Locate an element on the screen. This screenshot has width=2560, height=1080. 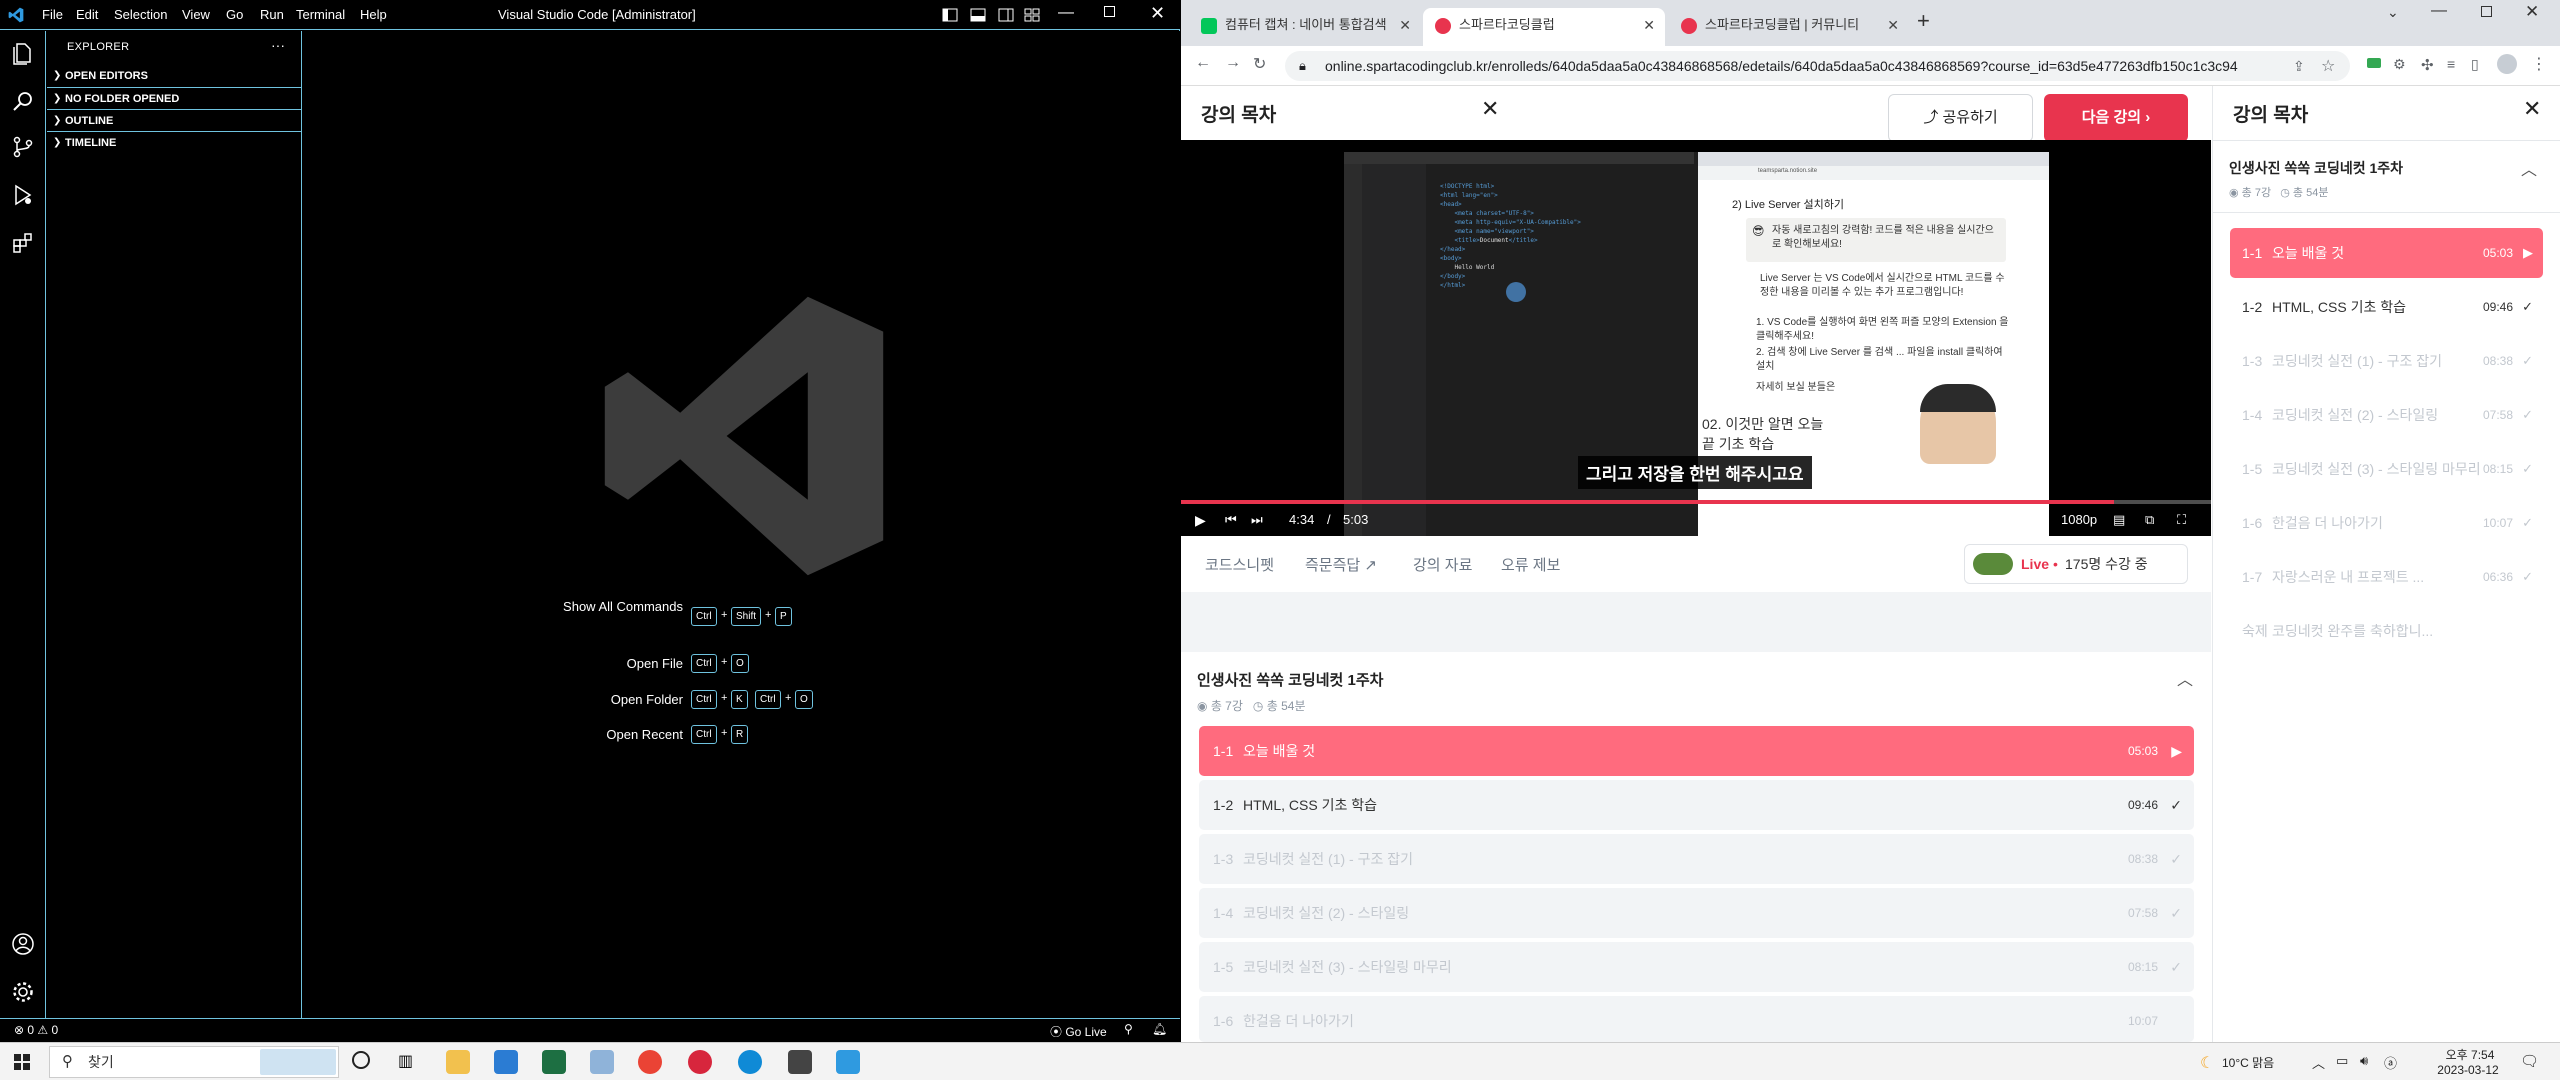
calculator-icon is located at coordinates (800, 1062).